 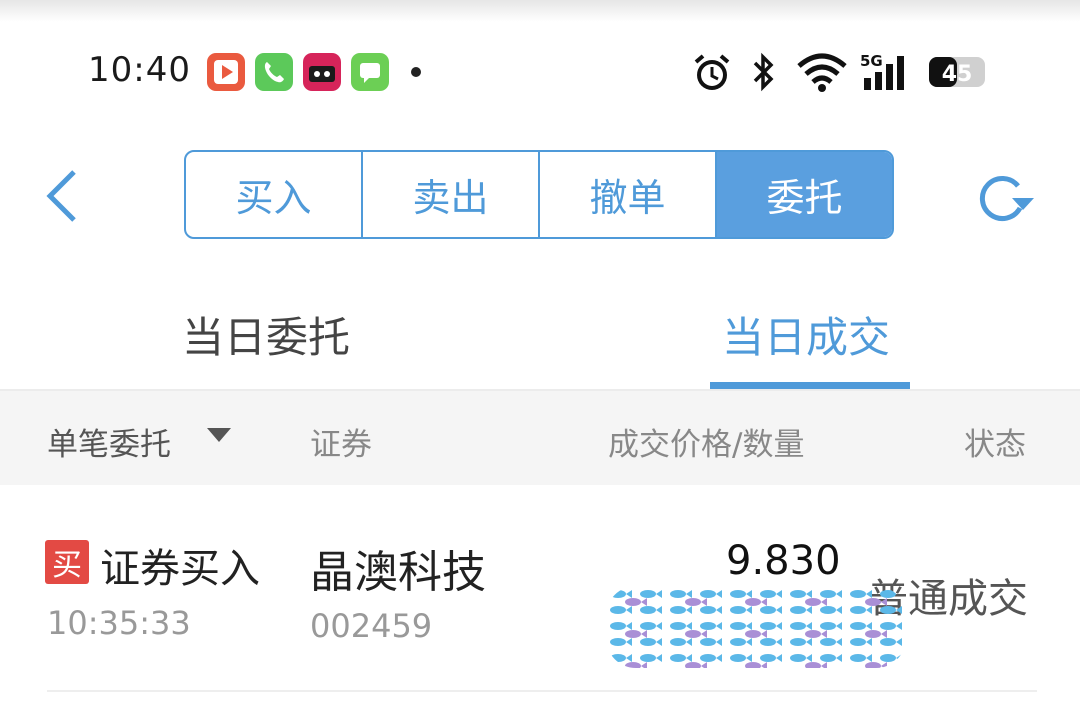 What do you see at coordinates (628, 194) in the screenshot?
I see `tab-cancel: 撤单` at bounding box center [628, 194].